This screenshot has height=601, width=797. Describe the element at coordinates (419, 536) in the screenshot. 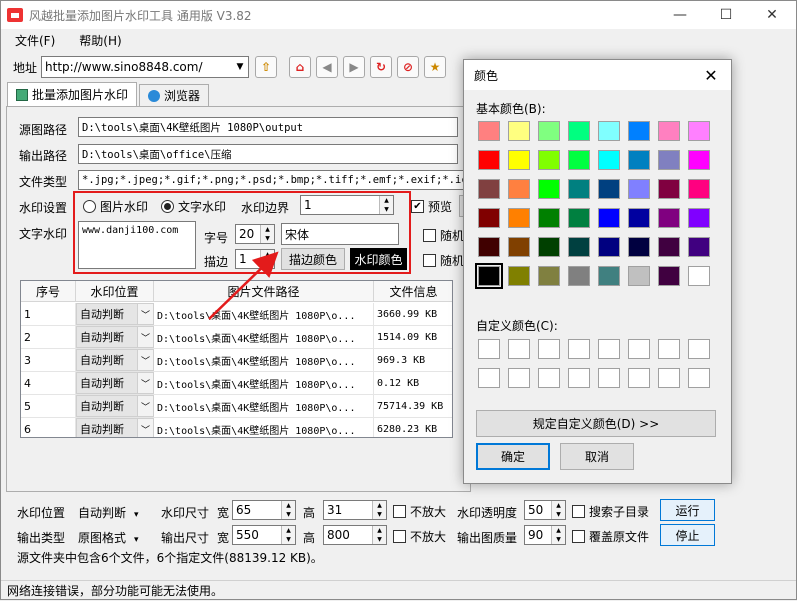

I see `no-enlarge-checkbox-2: 不放大` at that location.